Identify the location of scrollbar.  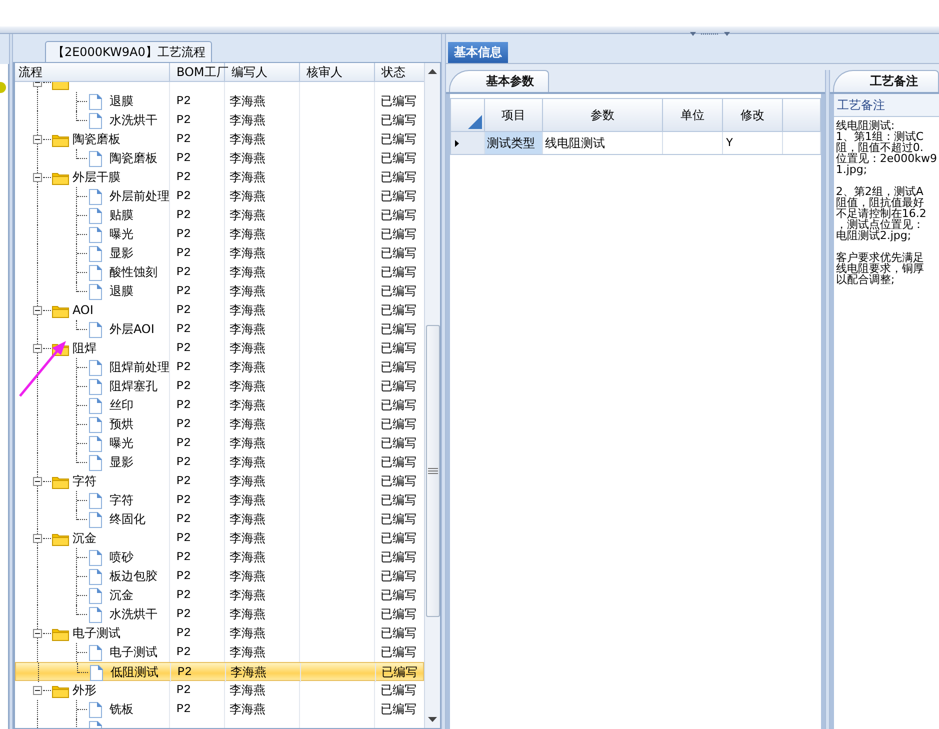
(432, 395).